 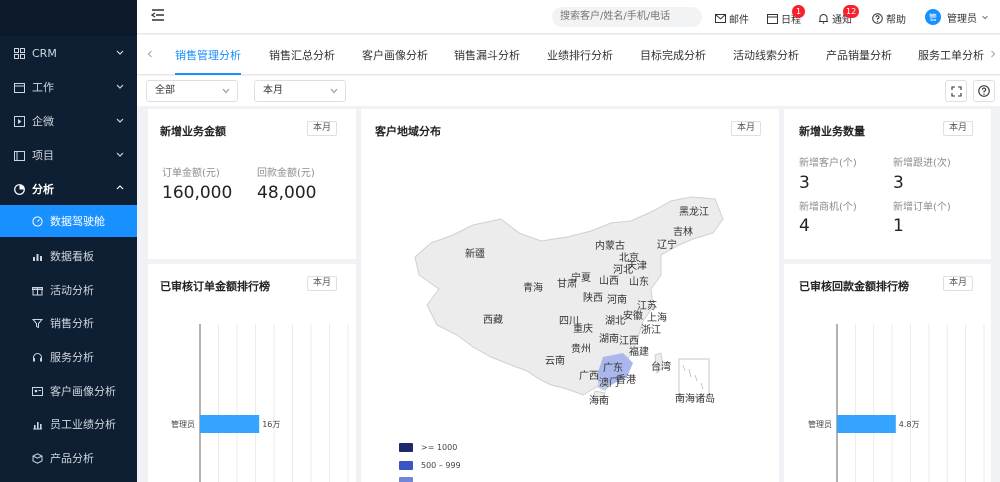 I want to click on tab-service-ticket: 服务工单分析, so click(x=951, y=55).